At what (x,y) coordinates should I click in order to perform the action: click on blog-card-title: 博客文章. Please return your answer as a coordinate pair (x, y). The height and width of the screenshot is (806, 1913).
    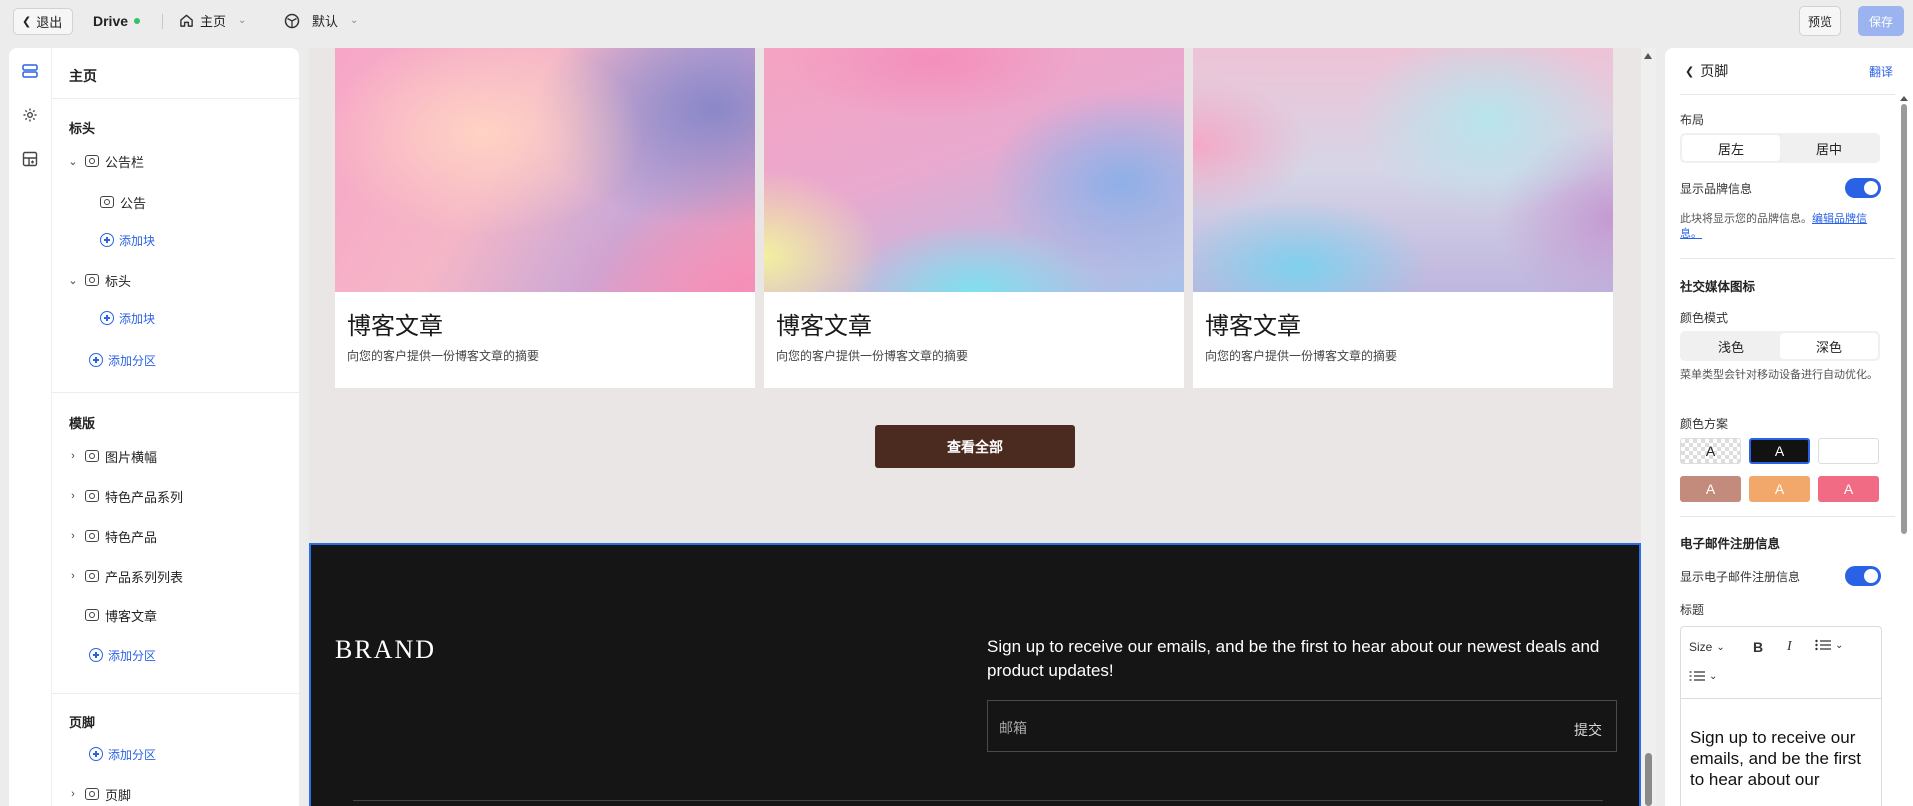
    Looking at the image, I should click on (395, 326).